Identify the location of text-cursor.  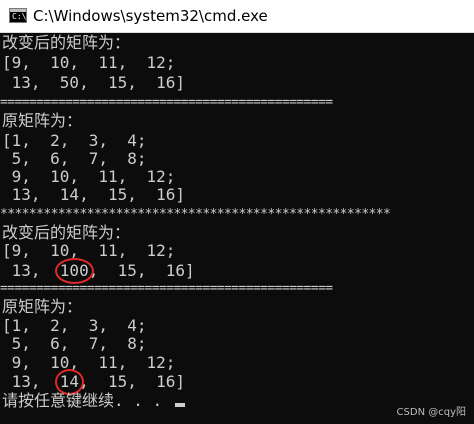
(179, 405).